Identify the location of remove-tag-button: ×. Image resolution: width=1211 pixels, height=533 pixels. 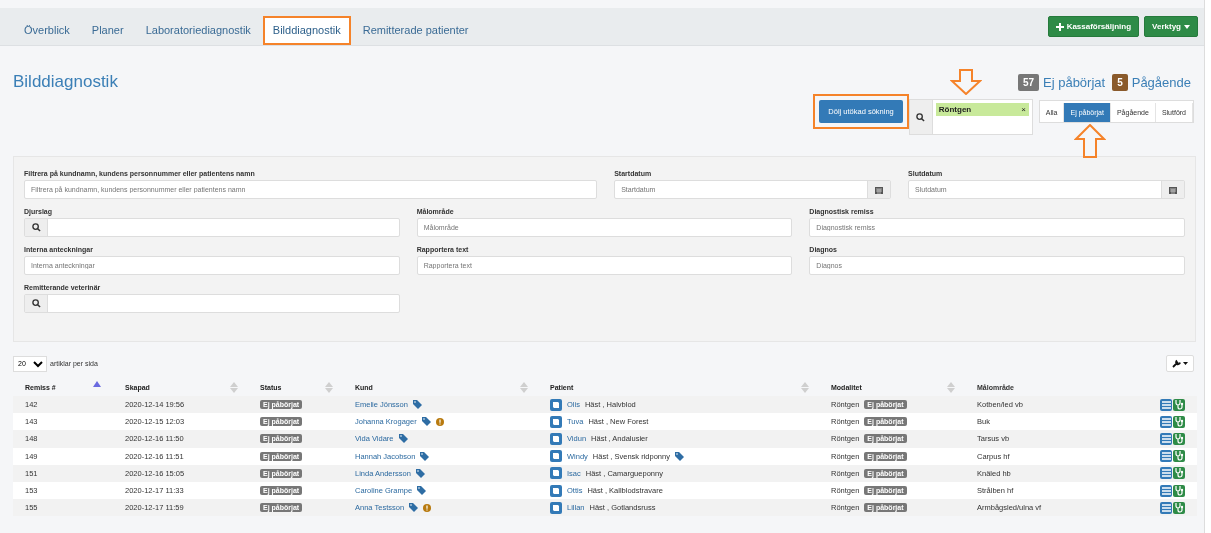
(1023, 109).